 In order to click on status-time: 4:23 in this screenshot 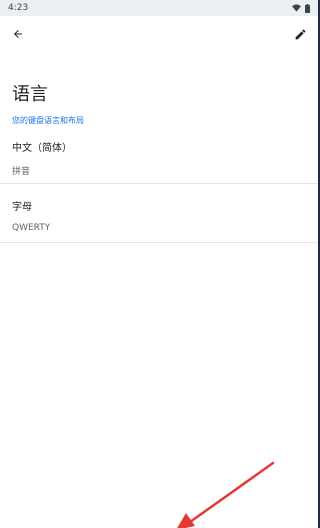, I will do `click(18, 8)`.